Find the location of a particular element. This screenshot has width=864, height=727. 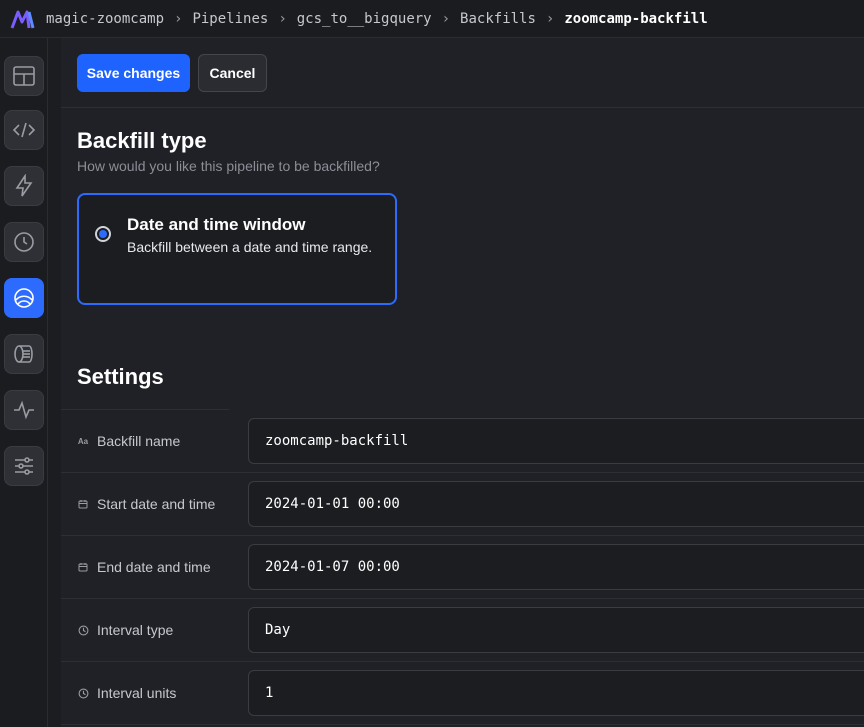

breadcrumb-current: zoomcamp-backfill is located at coordinates (636, 18).